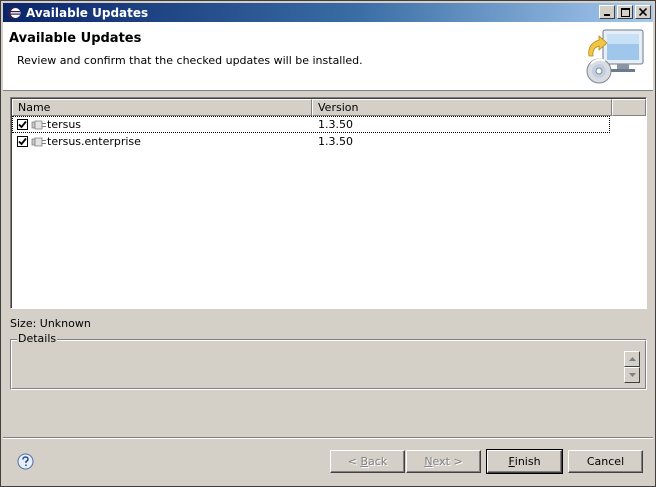 This screenshot has height=487, width=656. What do you see at coordinates (50, 323) in the screenshot?
I see `size-label: Size: Unknown` at bounding box center [50, 323].